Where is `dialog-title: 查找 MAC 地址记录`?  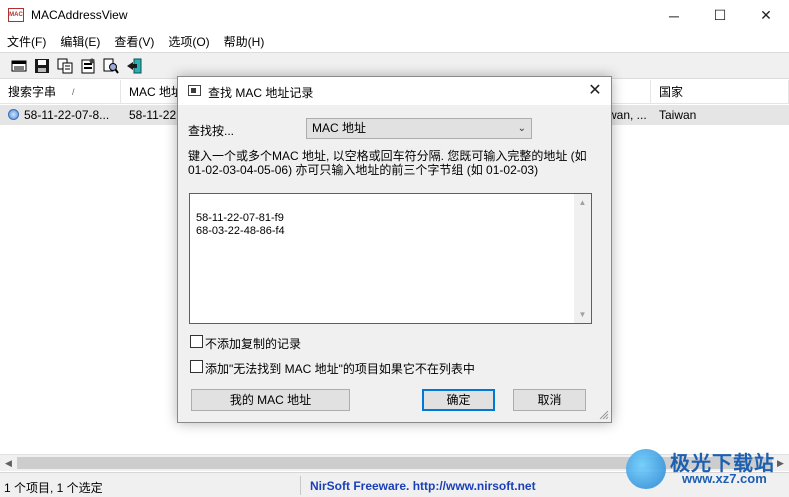 dialog-title: 查找 MAC 地址记录 is located at coordinates (261, 93).